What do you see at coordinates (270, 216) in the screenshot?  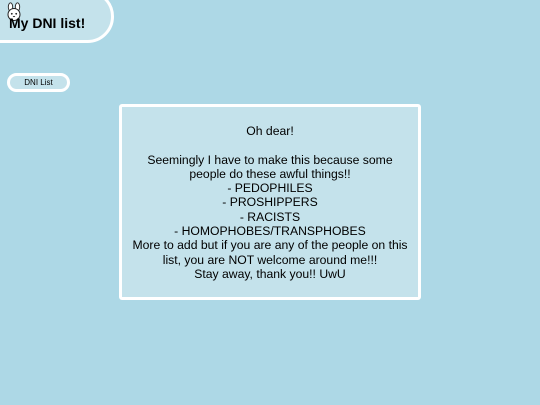 I see `card-line-racists: - RACISTS` at bounding box center [270, 216].